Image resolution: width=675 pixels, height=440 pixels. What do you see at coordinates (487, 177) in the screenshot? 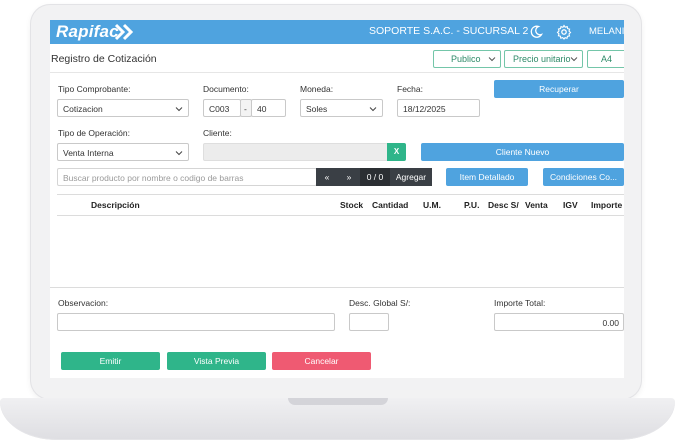
I see `item-detallado-button: Item Detallado` at bounding box center [487, 177].